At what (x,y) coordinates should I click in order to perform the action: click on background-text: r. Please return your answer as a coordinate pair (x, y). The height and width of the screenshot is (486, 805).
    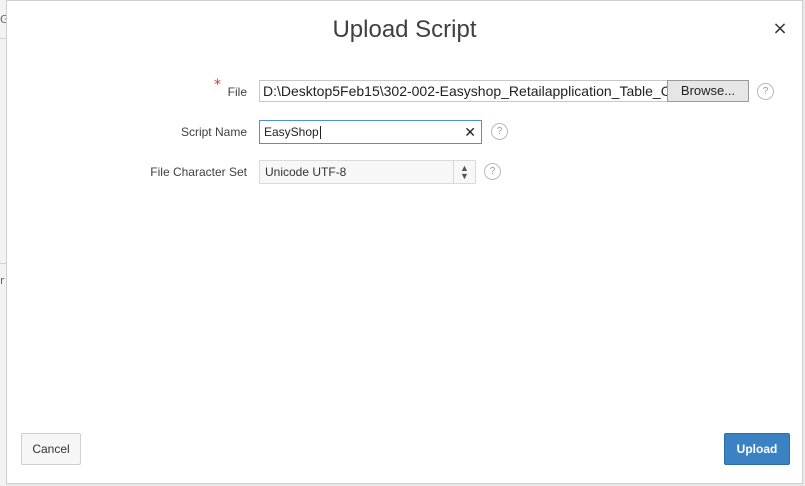
    Looking at the image, I should click on (2, 280).